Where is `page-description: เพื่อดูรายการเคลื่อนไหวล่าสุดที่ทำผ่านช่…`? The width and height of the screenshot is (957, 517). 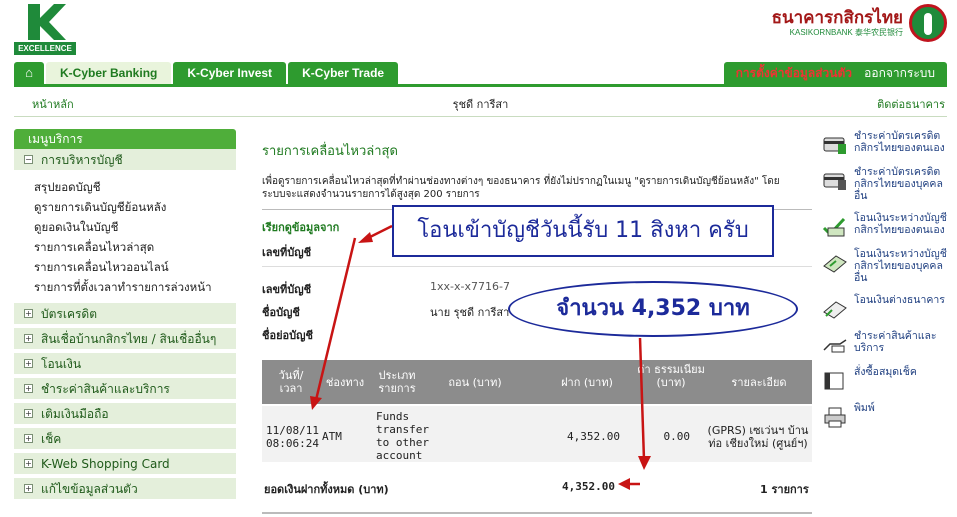
page-description: เพื่อดูรายการเคลื่อนไหวล่าสุดที่ทำผ่านช่… is located at coordinates (521, 188).